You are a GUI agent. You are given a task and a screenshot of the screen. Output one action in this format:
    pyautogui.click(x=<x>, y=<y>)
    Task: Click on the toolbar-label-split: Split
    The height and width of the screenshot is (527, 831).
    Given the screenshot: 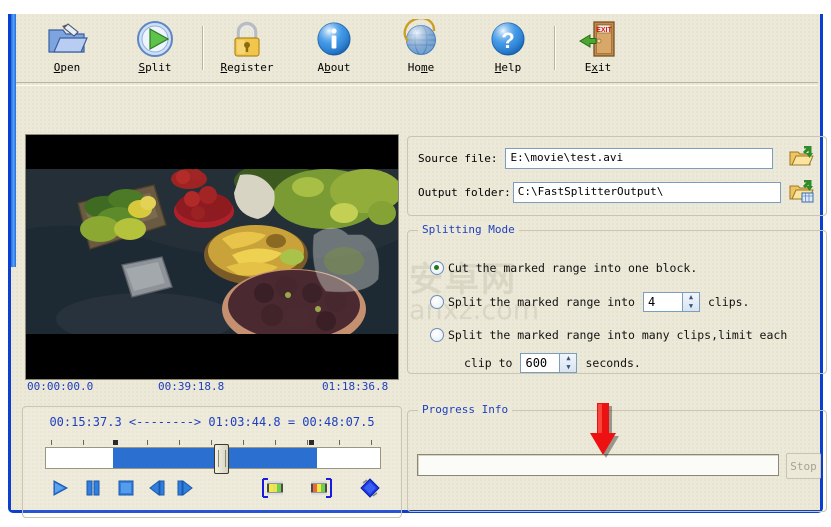 What is the action you would take?
    pyautogui.click(x=155, y=67)
    